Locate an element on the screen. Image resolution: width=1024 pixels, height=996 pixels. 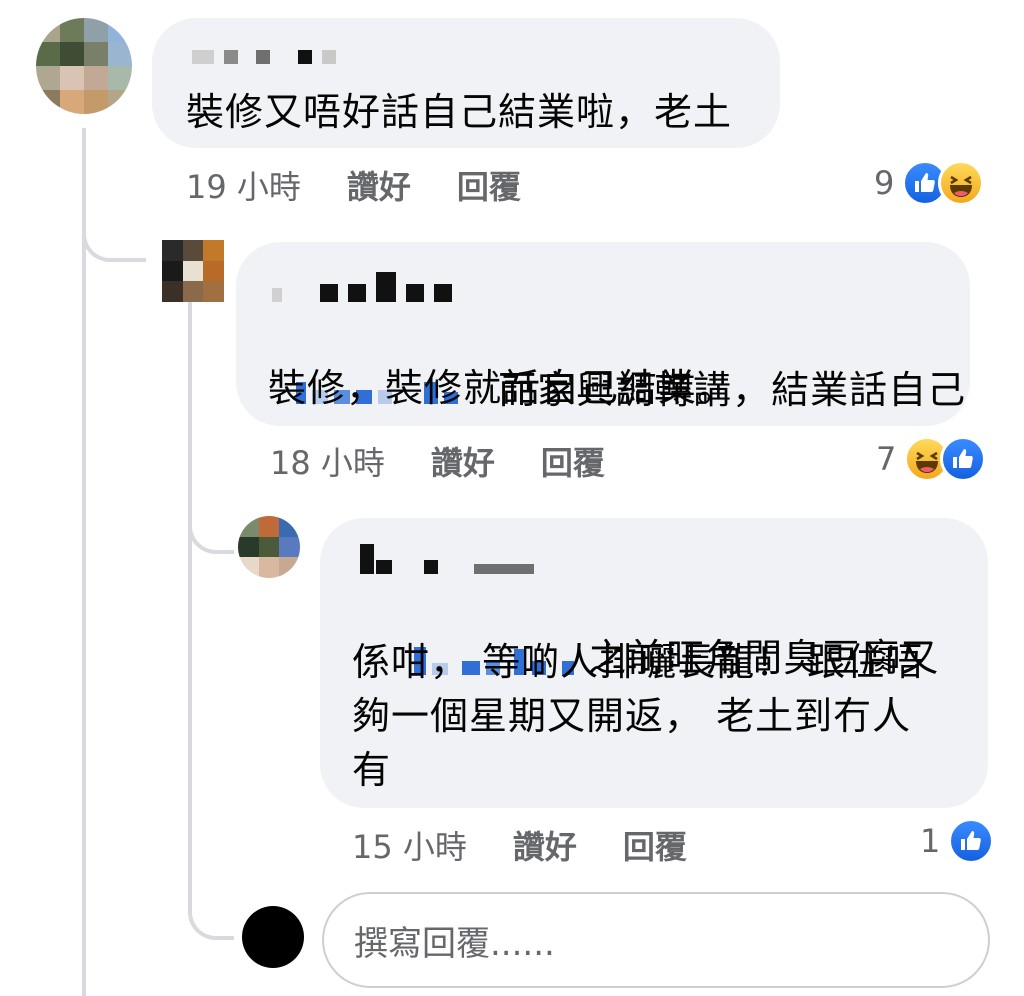
comment-text-line: 夠一個星期又開返， 老土到冇人 is located at coordinates (632, 716).